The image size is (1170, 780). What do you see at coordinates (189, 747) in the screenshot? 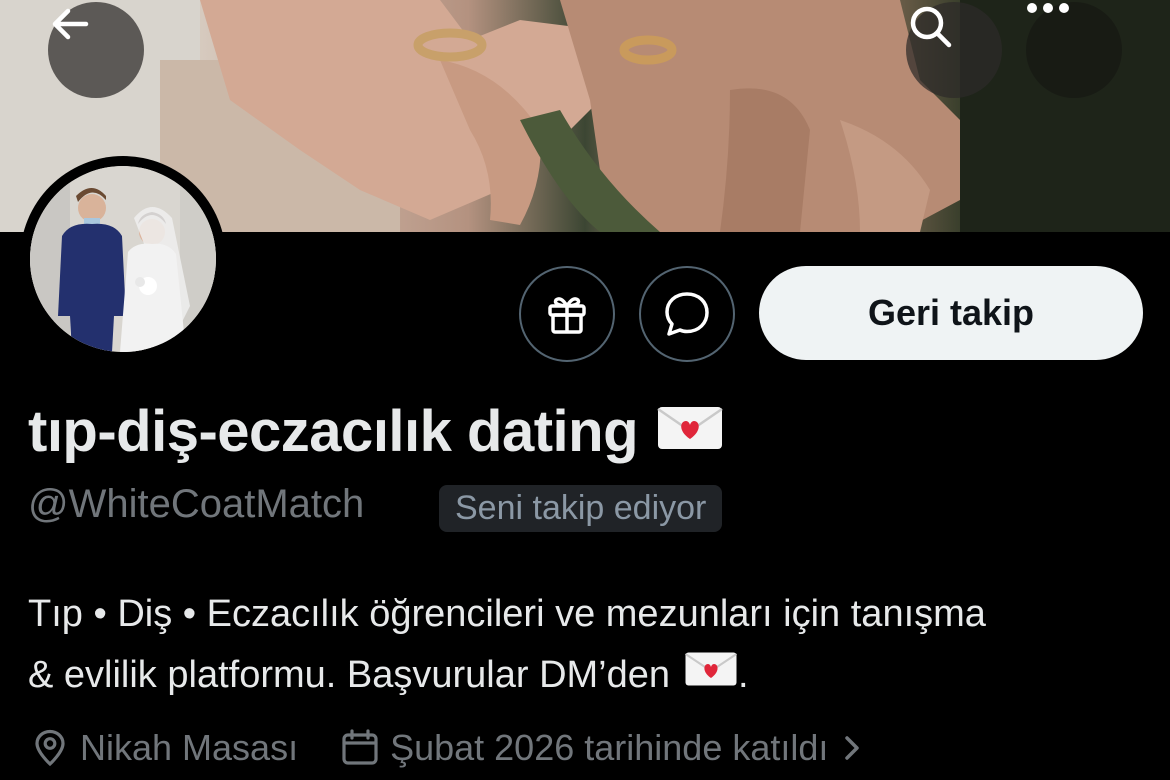
I see `location-text: Nikah Masası` at bounding box center [189, 747].